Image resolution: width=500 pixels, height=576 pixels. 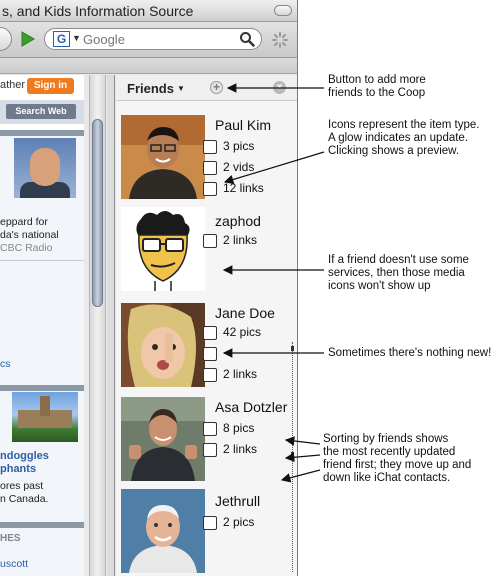 What do you see at coordinates (210, 354) in the screenshot?
I see `empty-item-icon` at bounding box center [210, 354].